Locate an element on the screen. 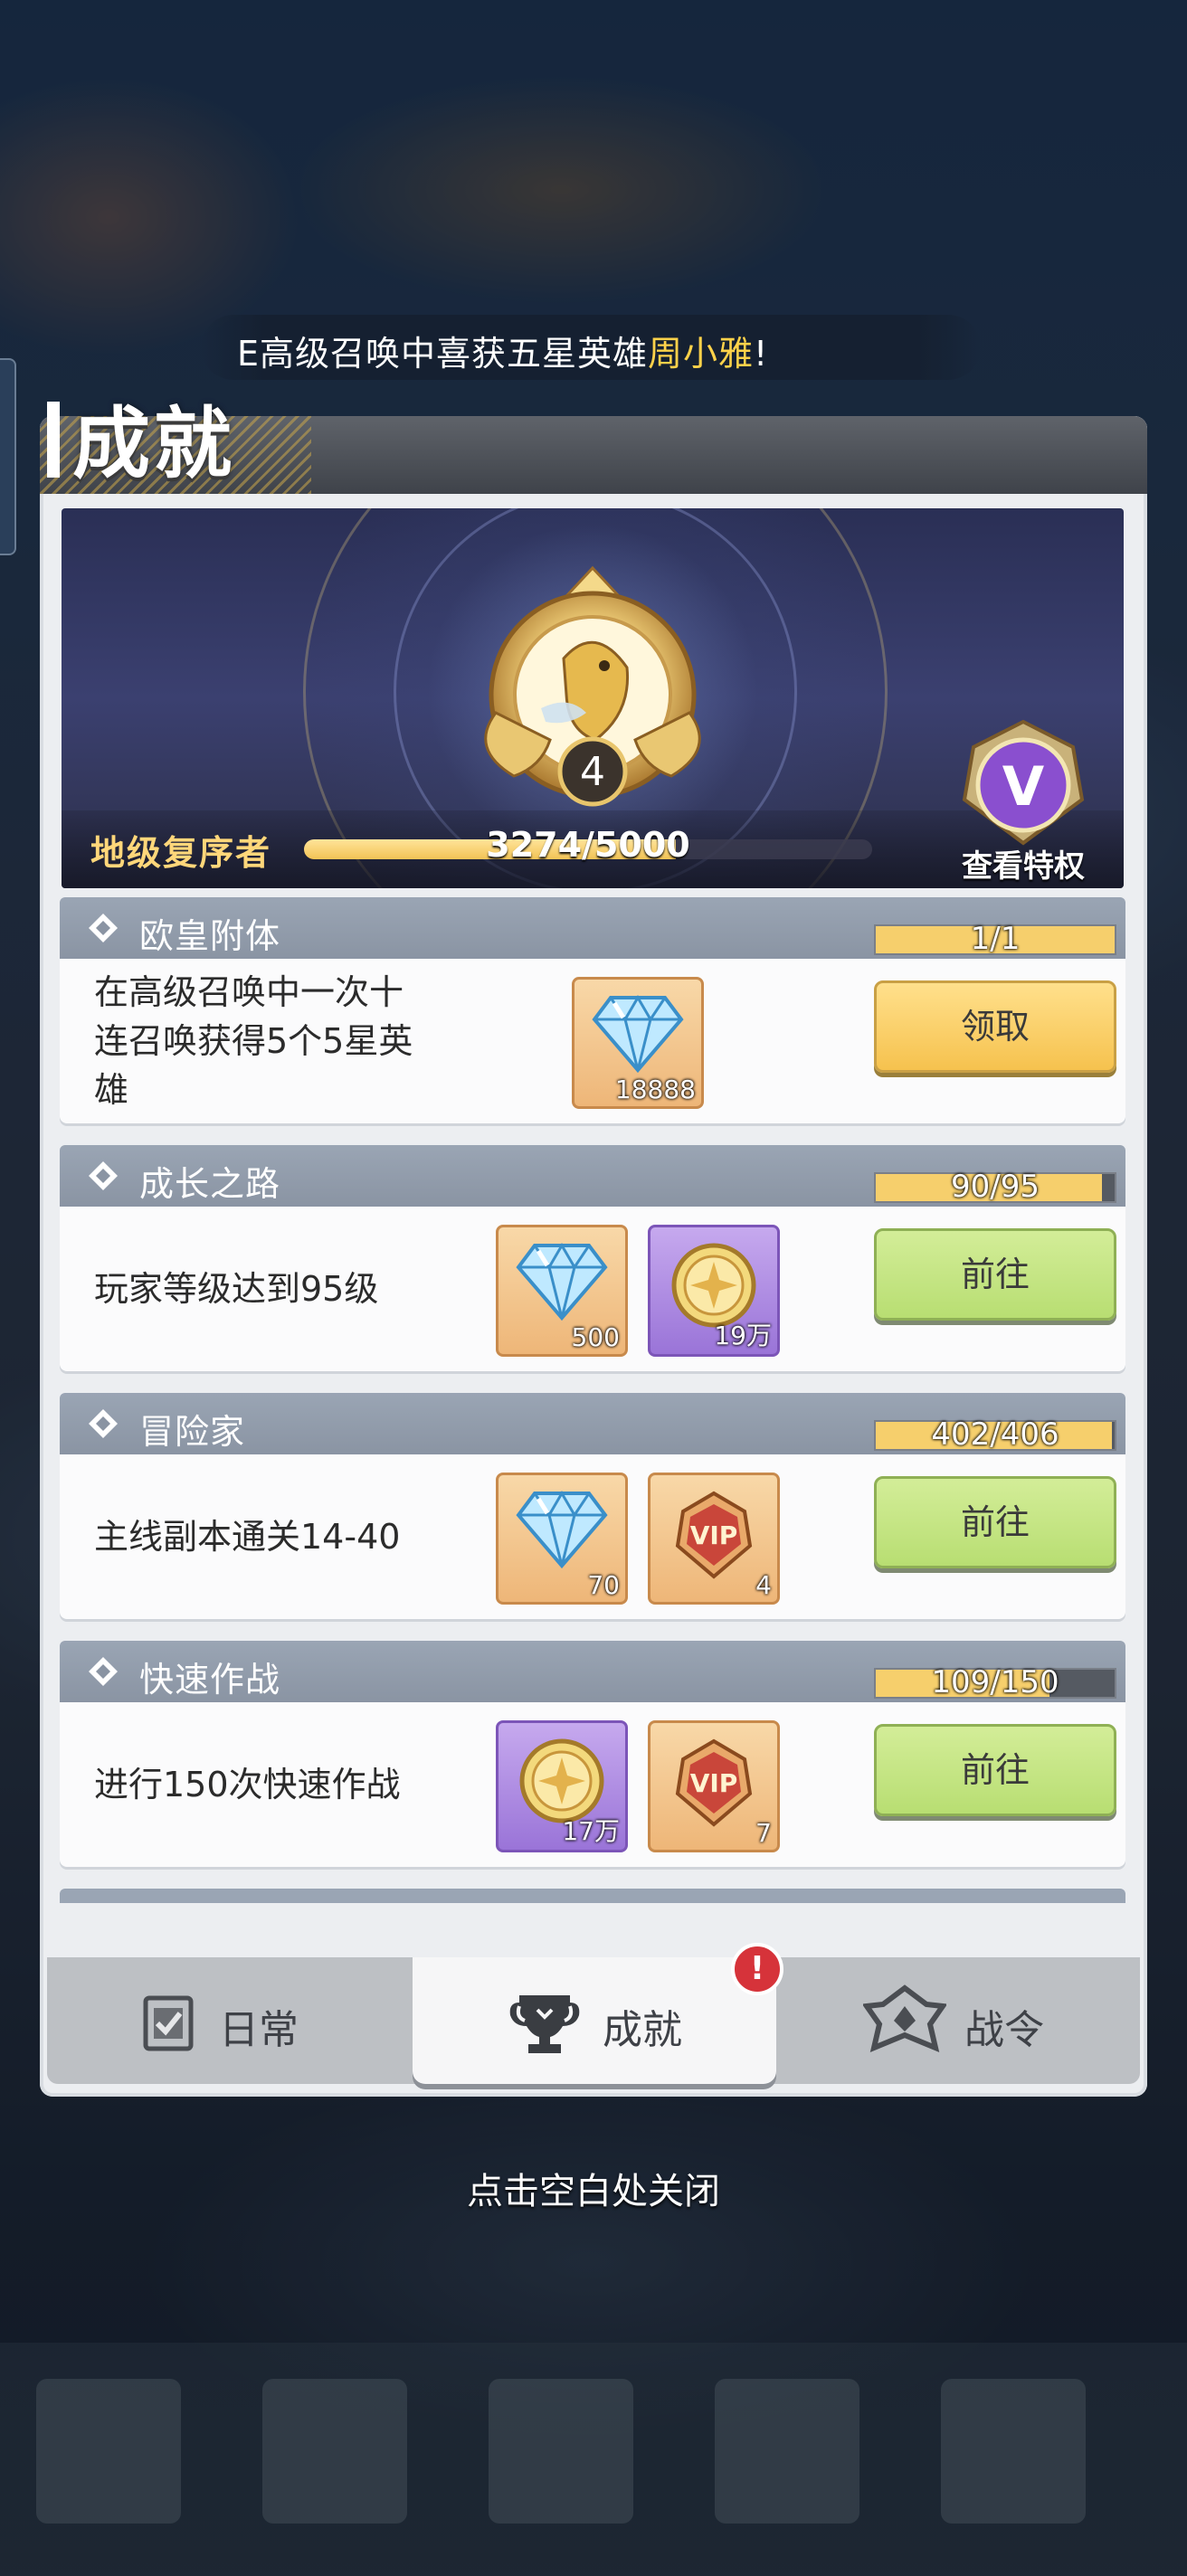  exp-progress-text: 3274/5000 is located at coordinates (588, 845).